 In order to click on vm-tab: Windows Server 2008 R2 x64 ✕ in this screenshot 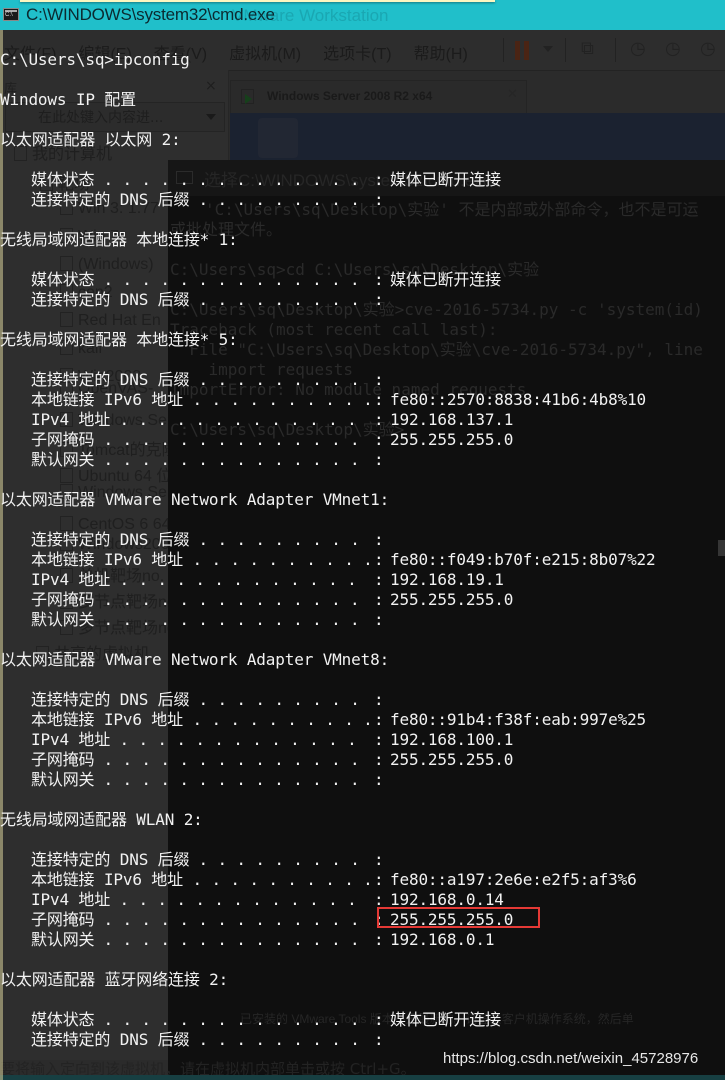, I will do `click(378, 96)`.